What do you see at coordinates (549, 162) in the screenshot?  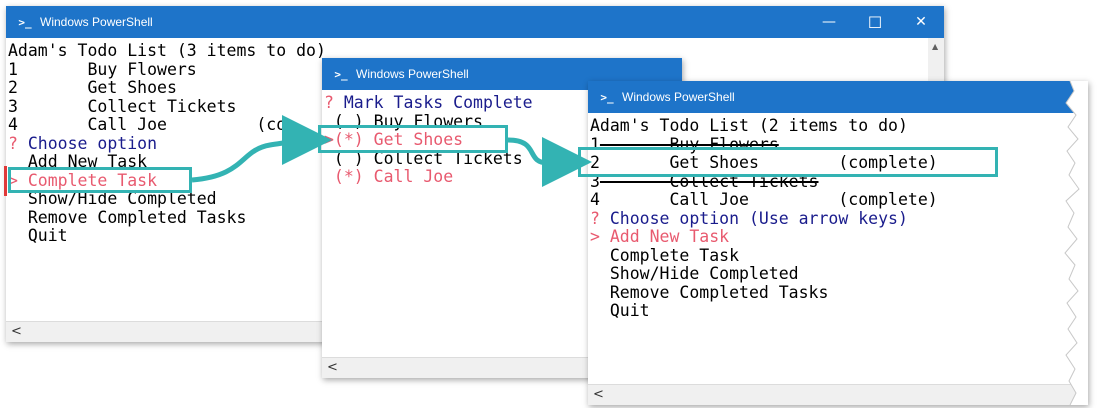 I see `arrow-to-result` at bounding box center [549, 162].